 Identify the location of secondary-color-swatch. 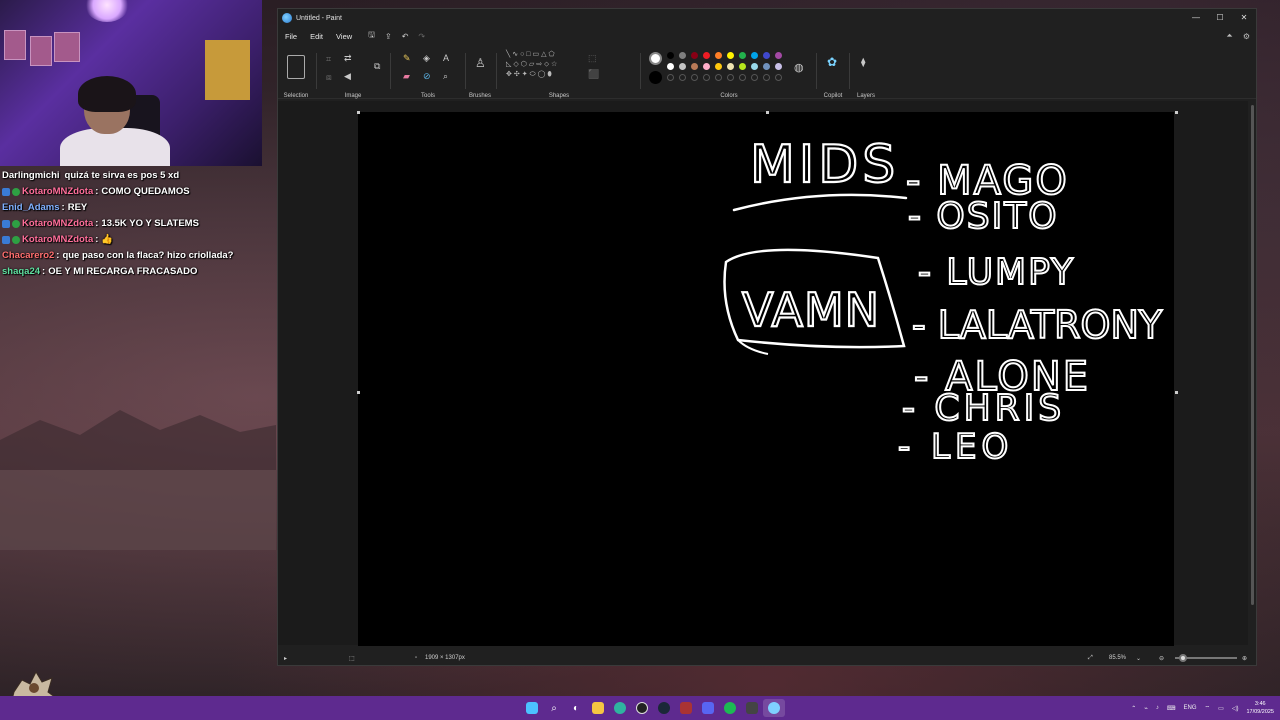
(655, 77).